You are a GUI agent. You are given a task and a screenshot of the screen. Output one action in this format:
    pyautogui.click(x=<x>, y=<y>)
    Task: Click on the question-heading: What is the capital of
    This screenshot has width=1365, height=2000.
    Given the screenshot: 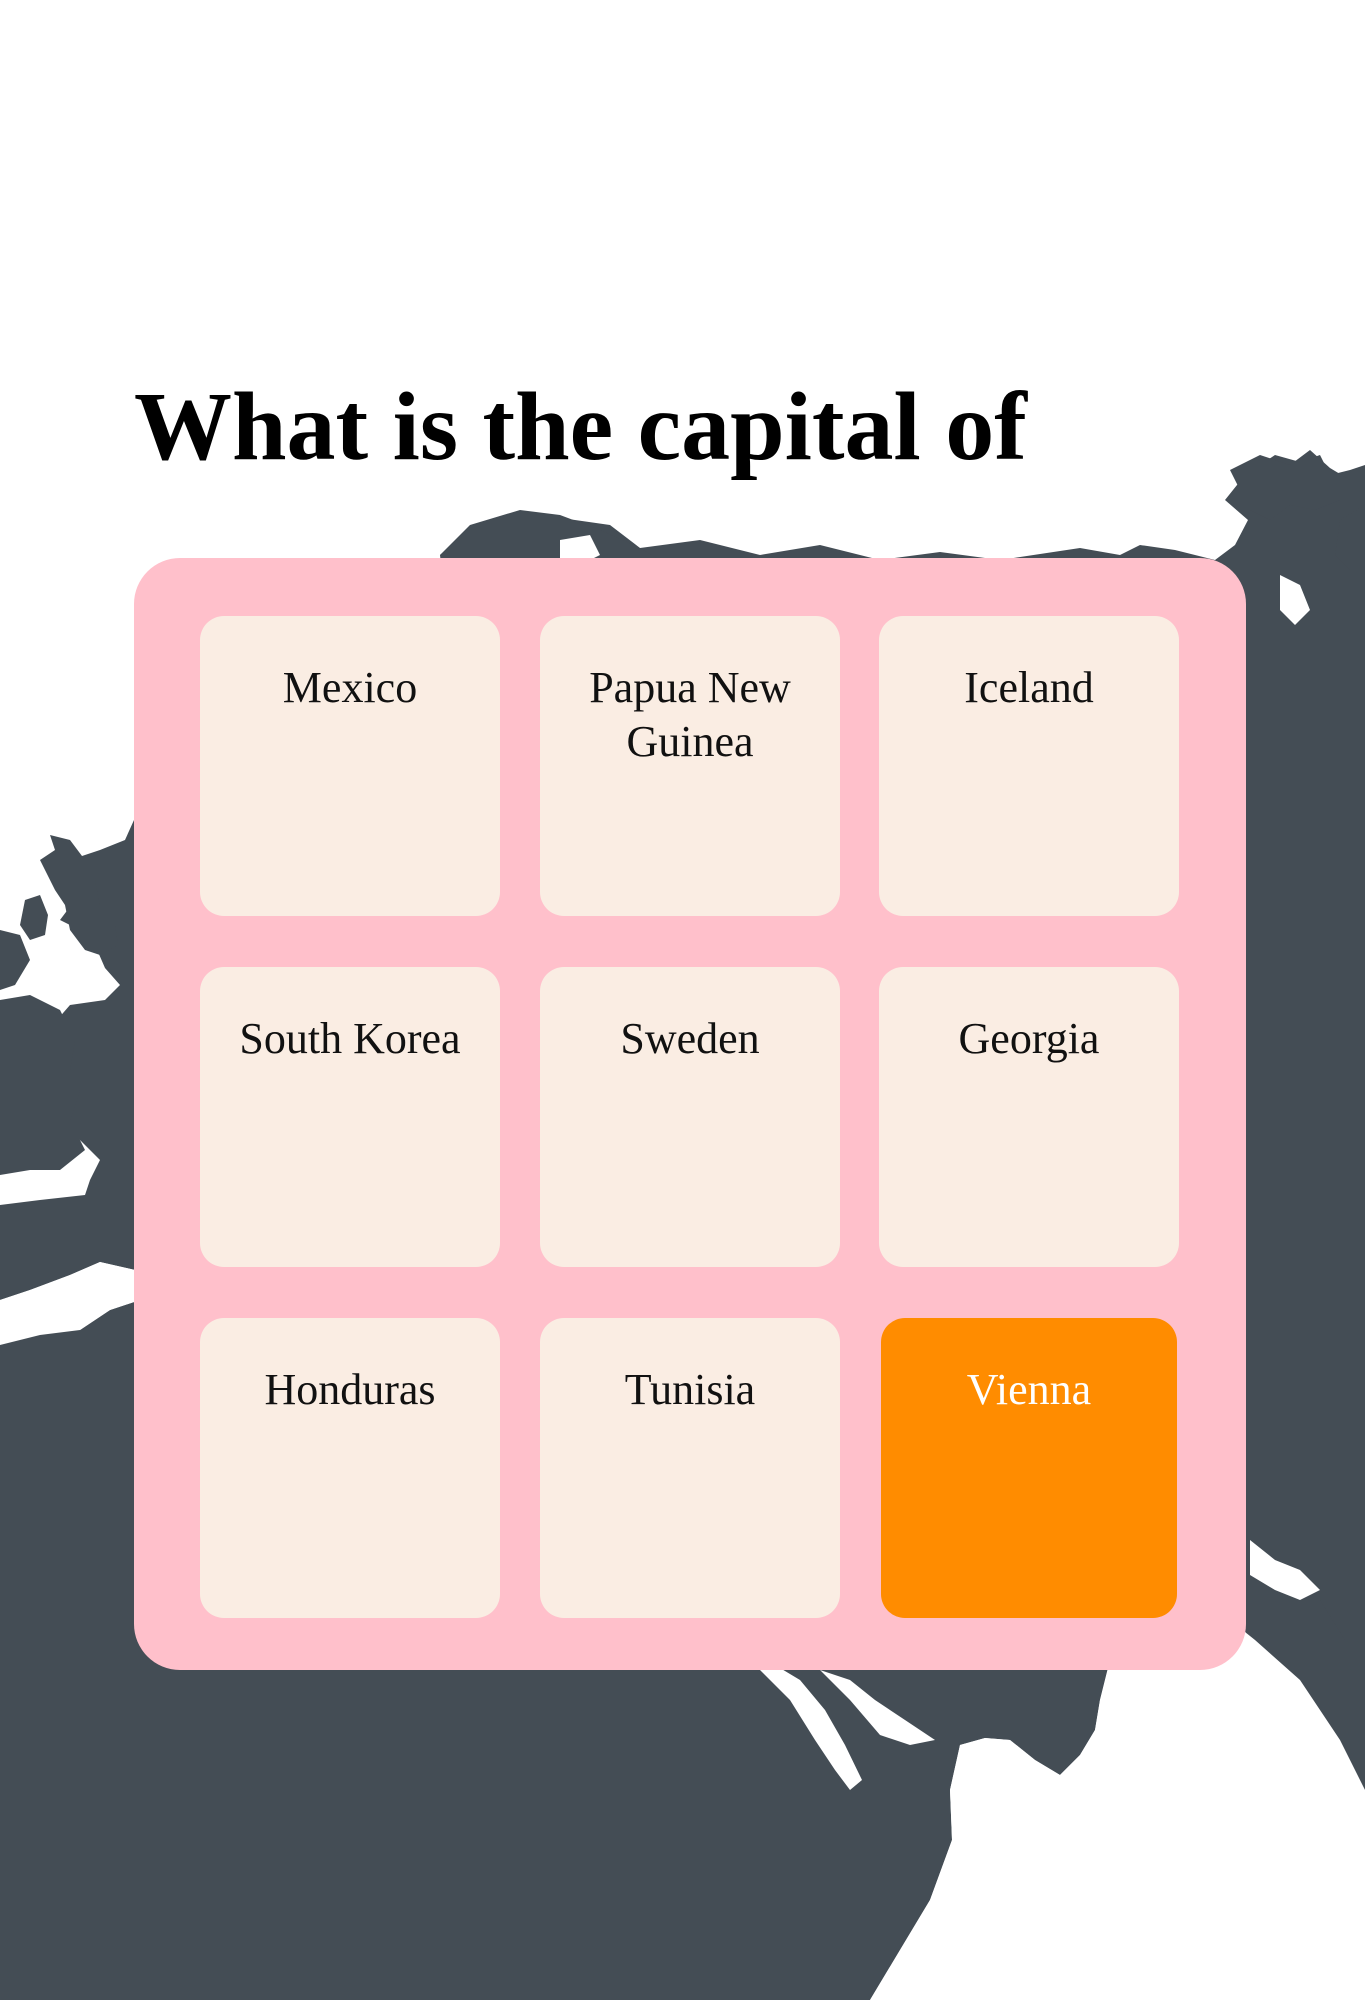 What is the action you would take?
    pyautogui.click(x=580, y=427)
    